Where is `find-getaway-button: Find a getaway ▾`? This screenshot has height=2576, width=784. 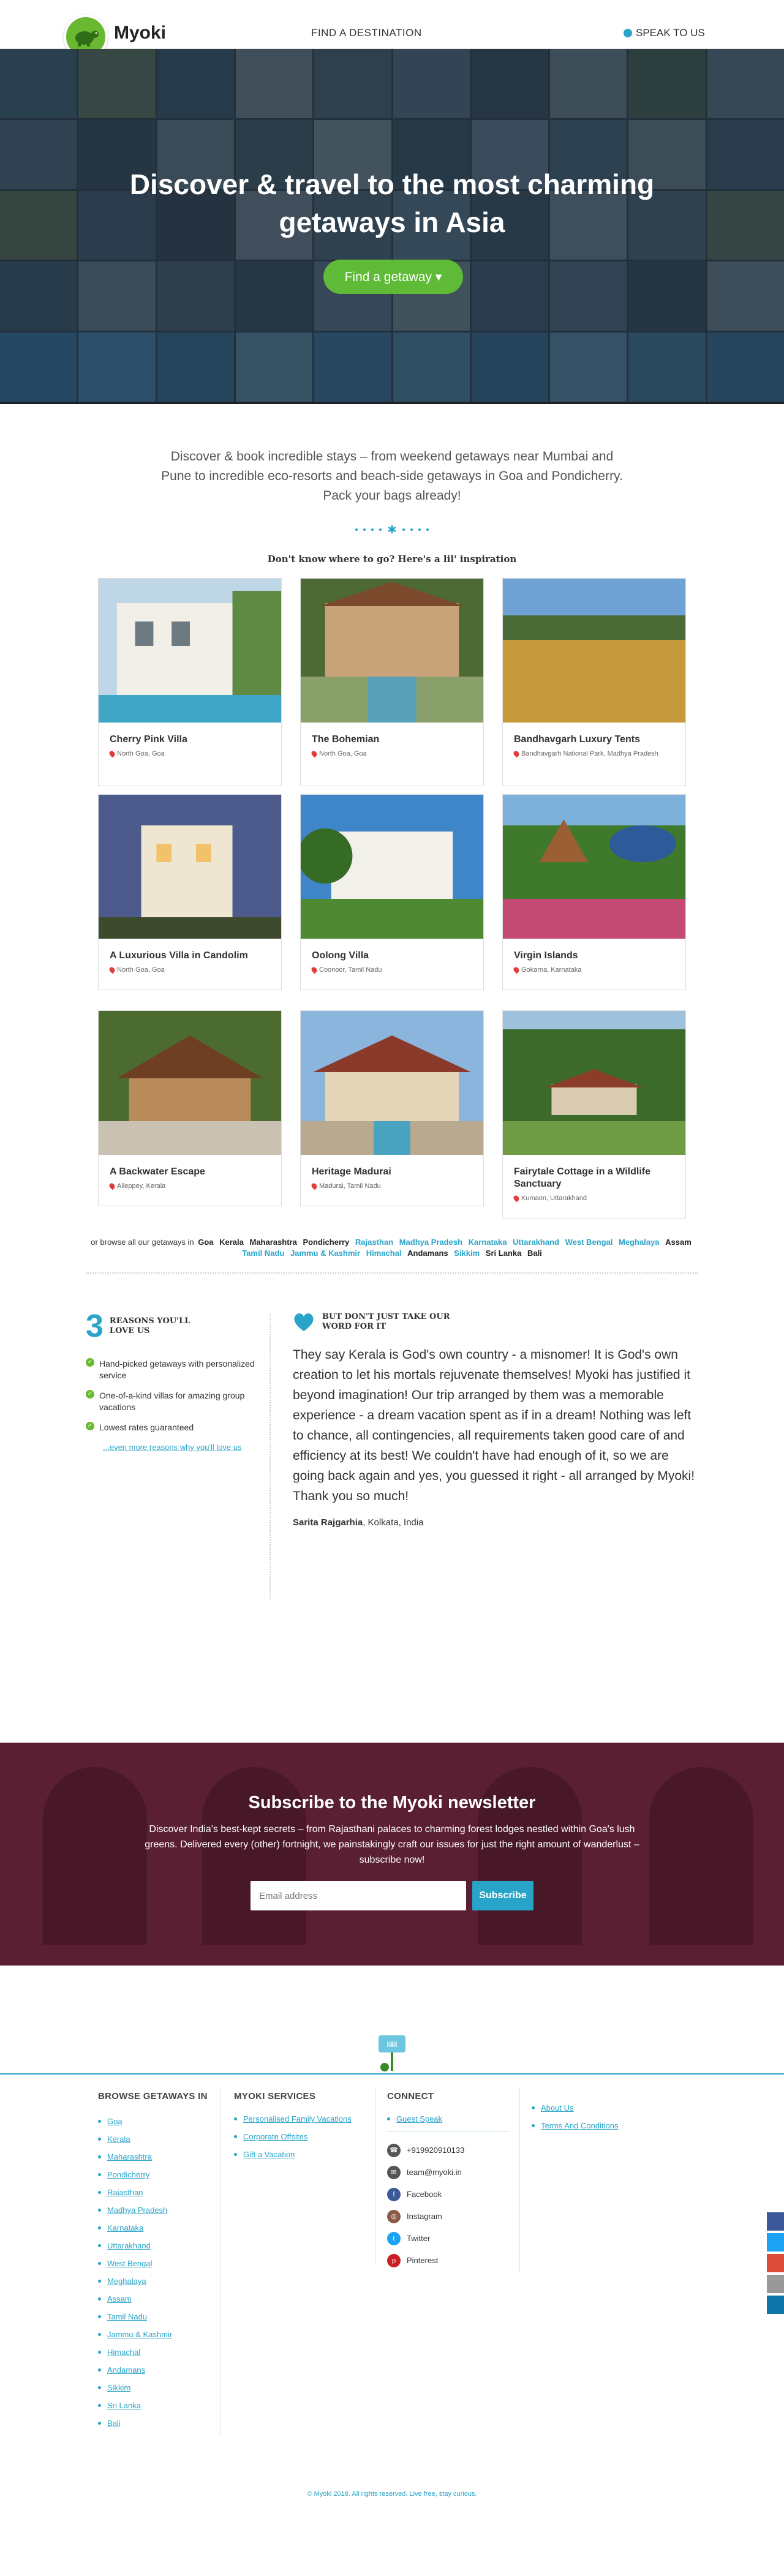 find-getaway-button: Find a getaway ▾ is located at coordinates (393, 277).